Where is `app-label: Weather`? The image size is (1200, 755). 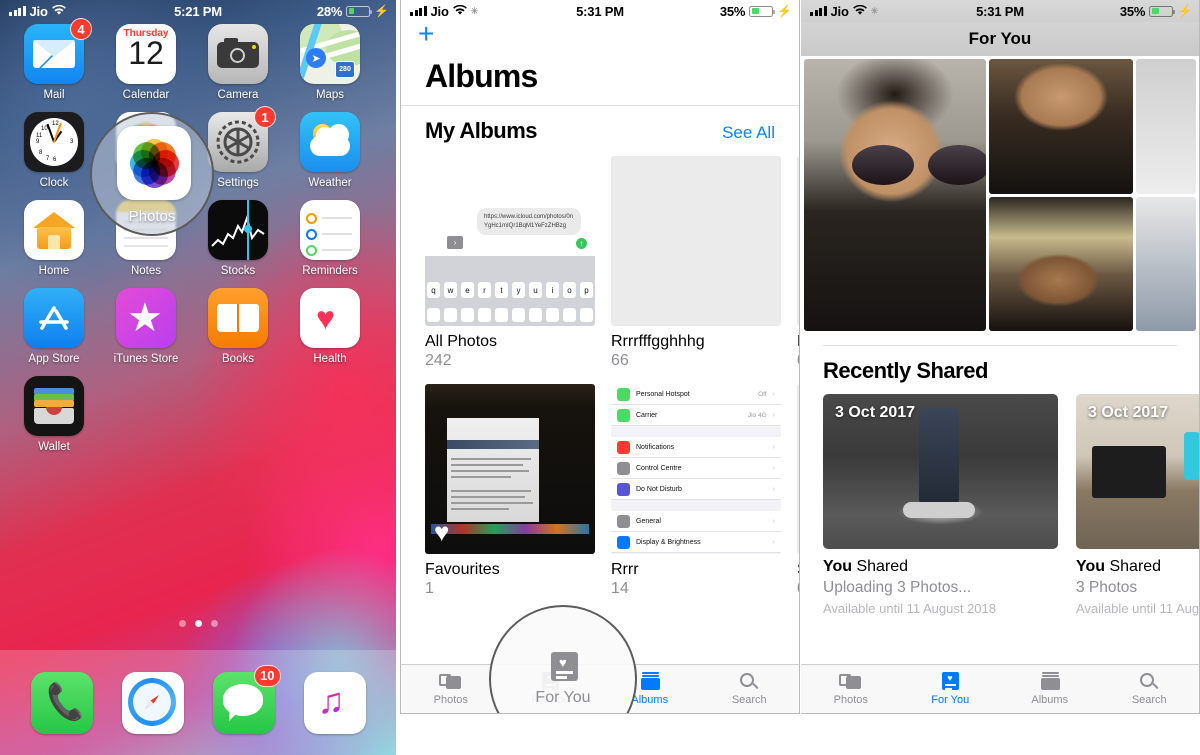
app-label: Weather is located at coordinates (330, 183).